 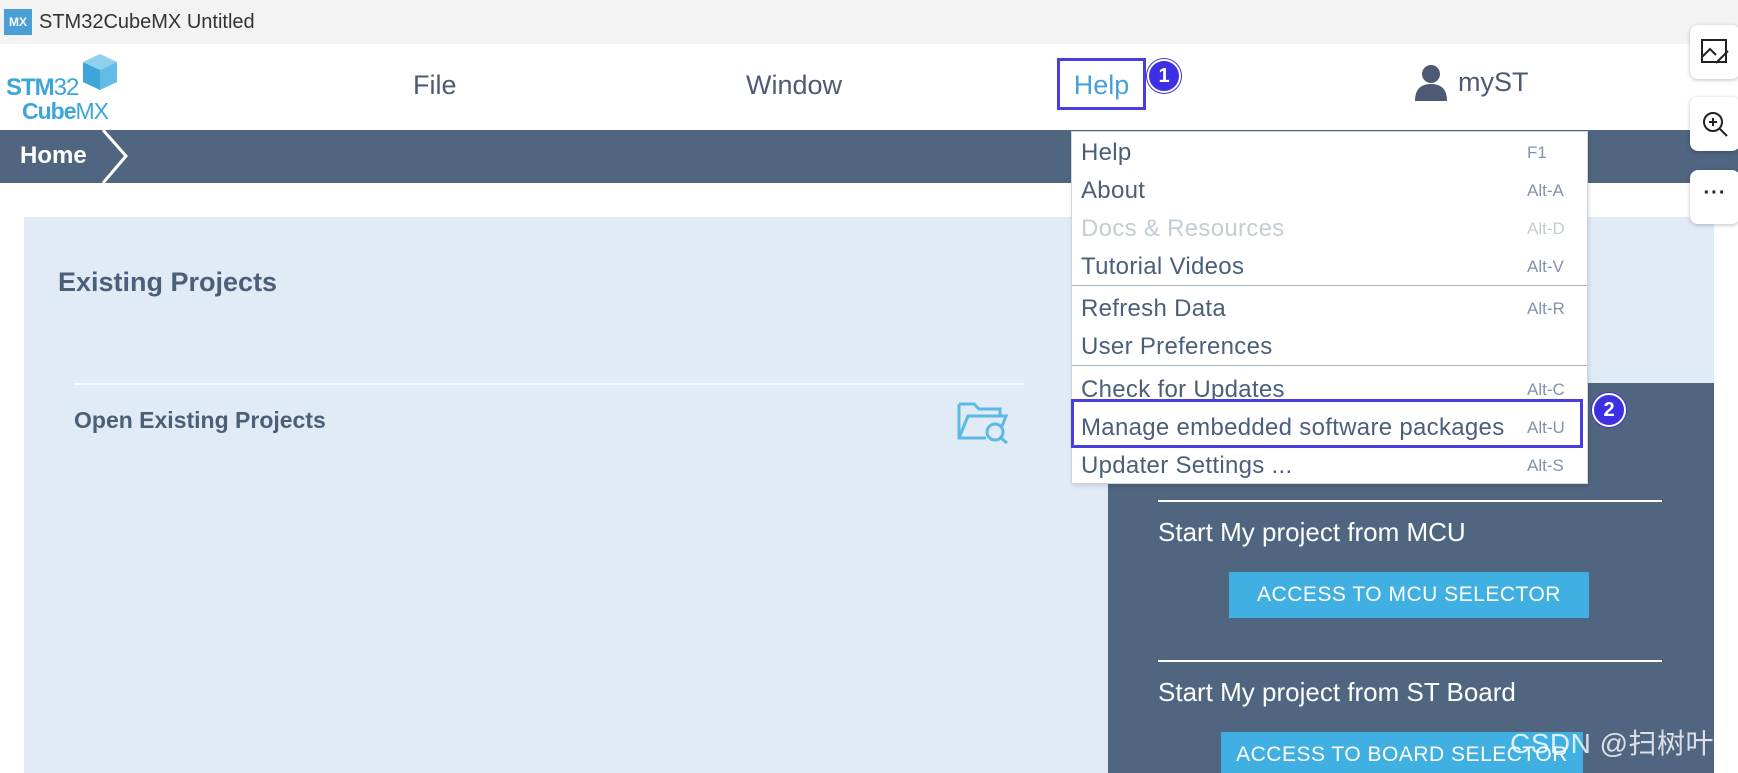 I want to click on annotation-badge-2: 2, so click(x=1609, y=410).